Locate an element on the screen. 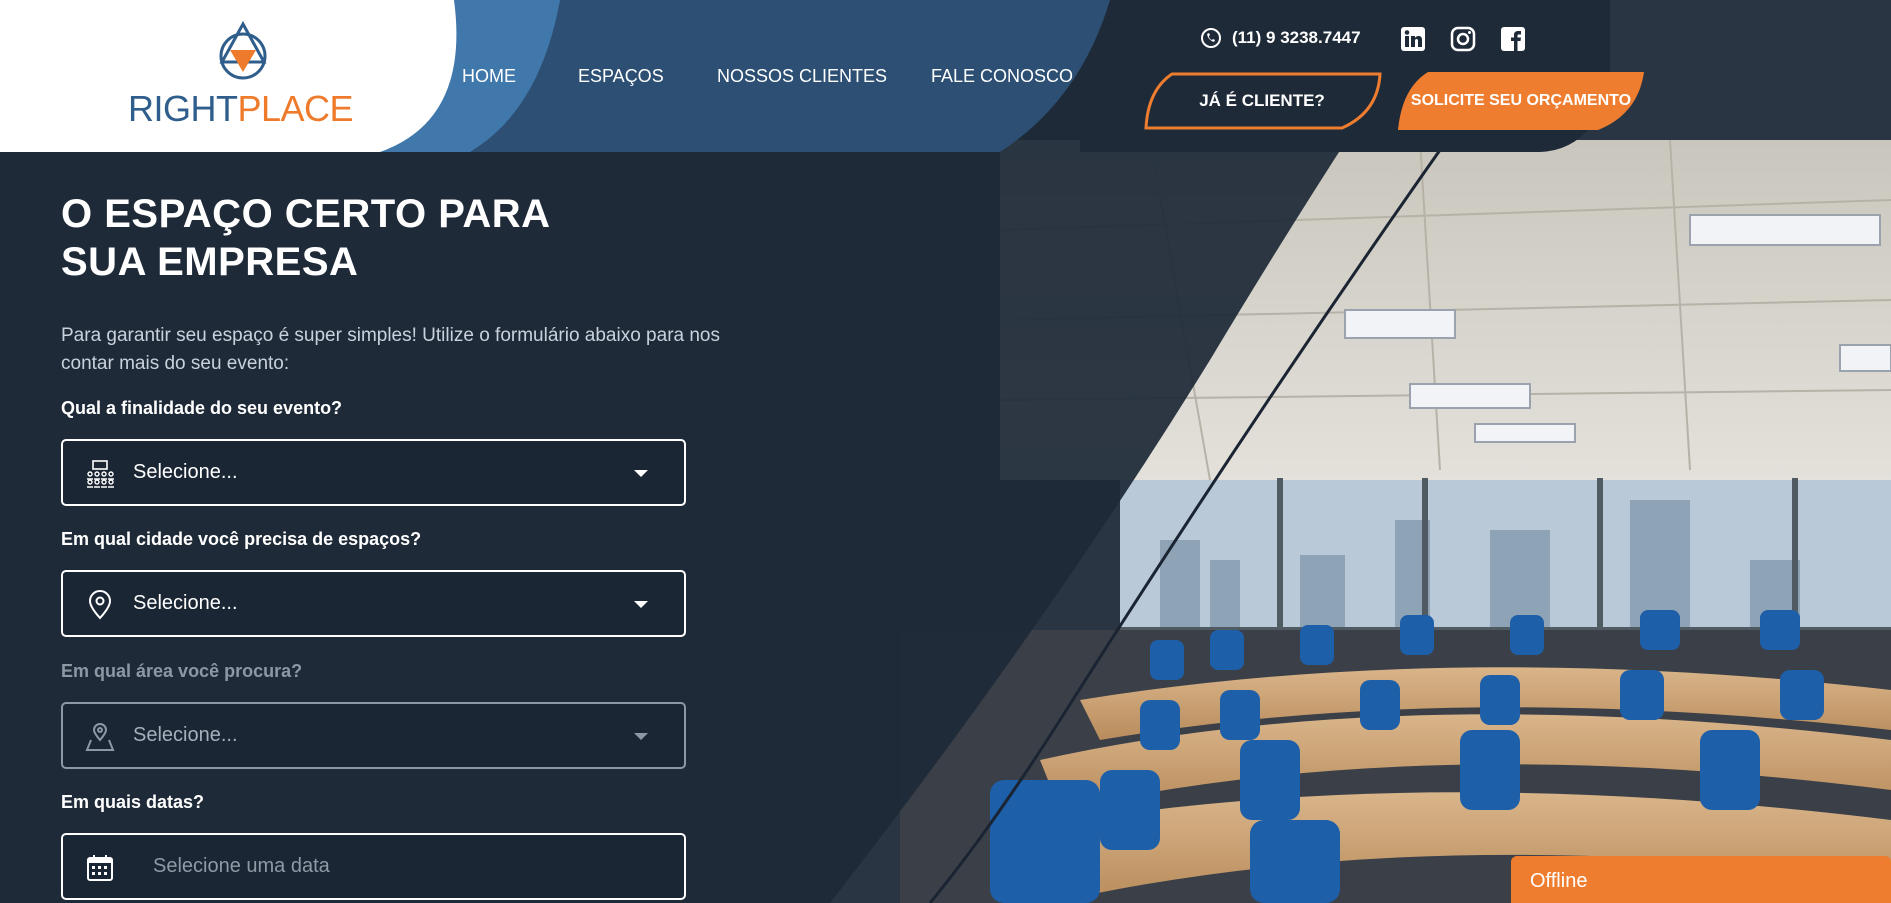 This screenshot has height=903, width=1891. request-quote-button: SOLICITE SEU ORÇAMENTO is located at coordinates (1521, 101).